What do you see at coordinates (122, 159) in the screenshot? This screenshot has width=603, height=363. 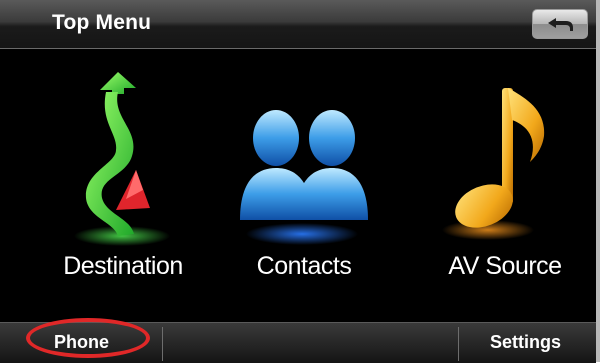 I see `route-arrow-icon` at bounding box center [122, 159].